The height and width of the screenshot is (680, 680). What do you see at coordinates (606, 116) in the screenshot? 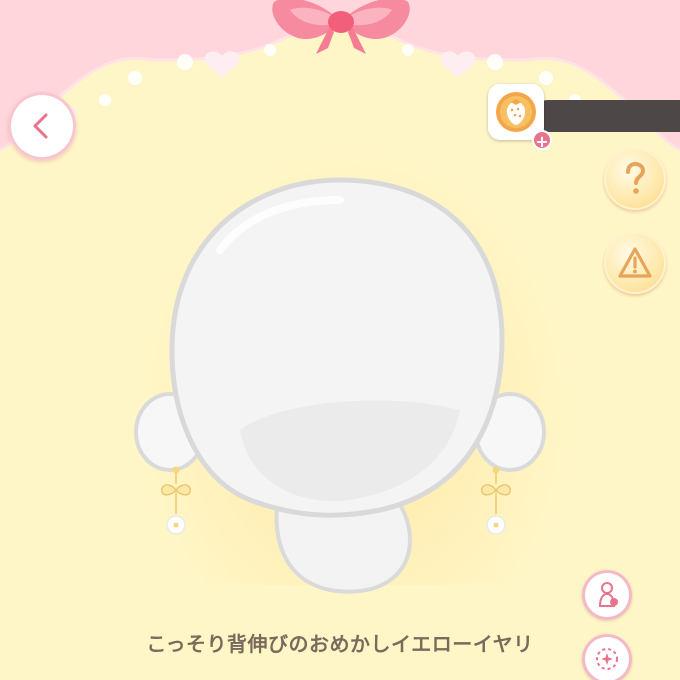
I see `currency-bar` at bounding box center [606, 116].